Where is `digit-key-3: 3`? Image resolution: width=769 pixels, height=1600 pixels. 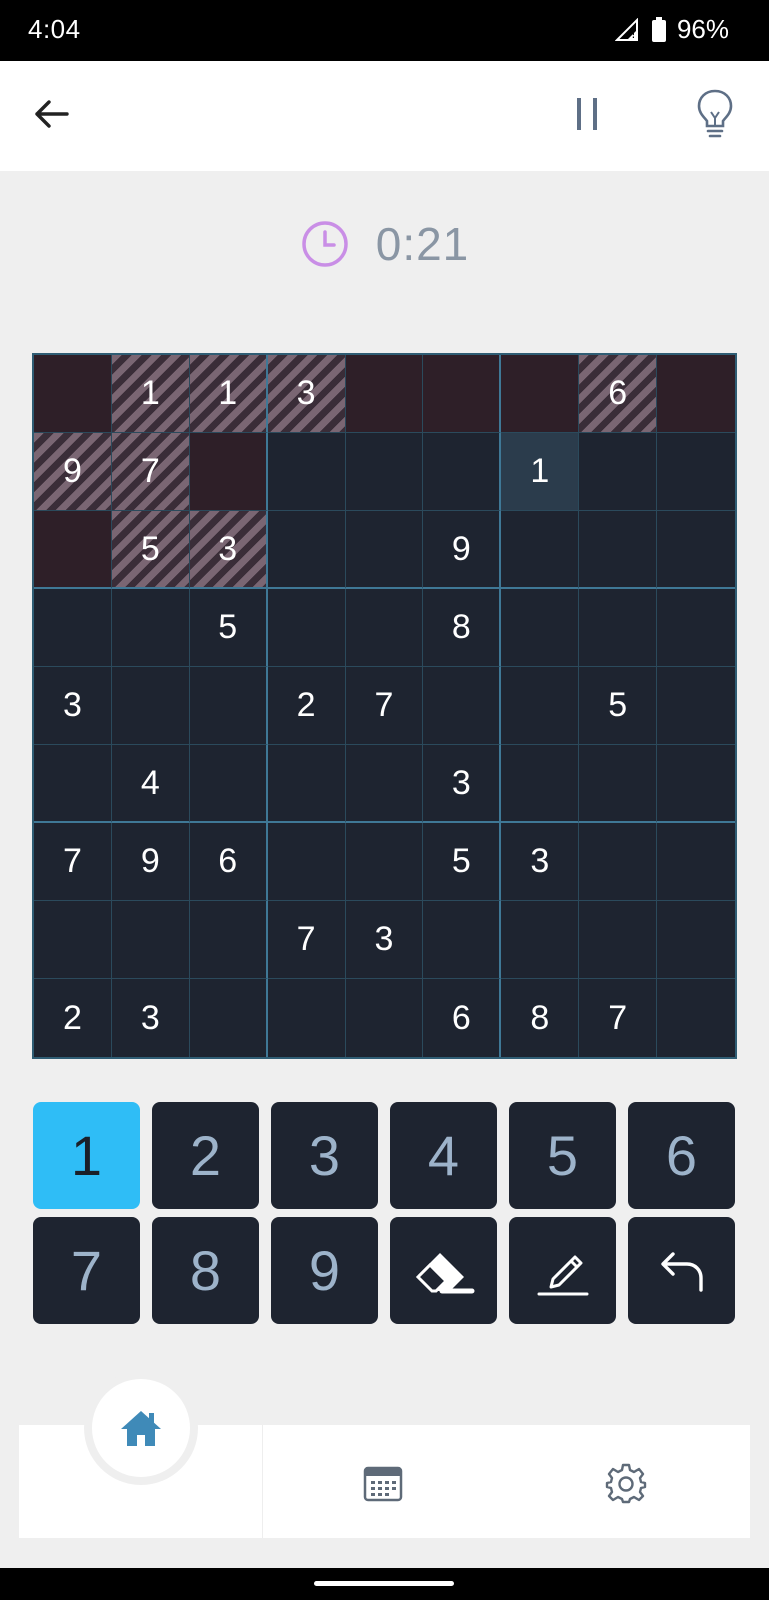
digit-key-3: 3 is located at coordinates (324, 1155).